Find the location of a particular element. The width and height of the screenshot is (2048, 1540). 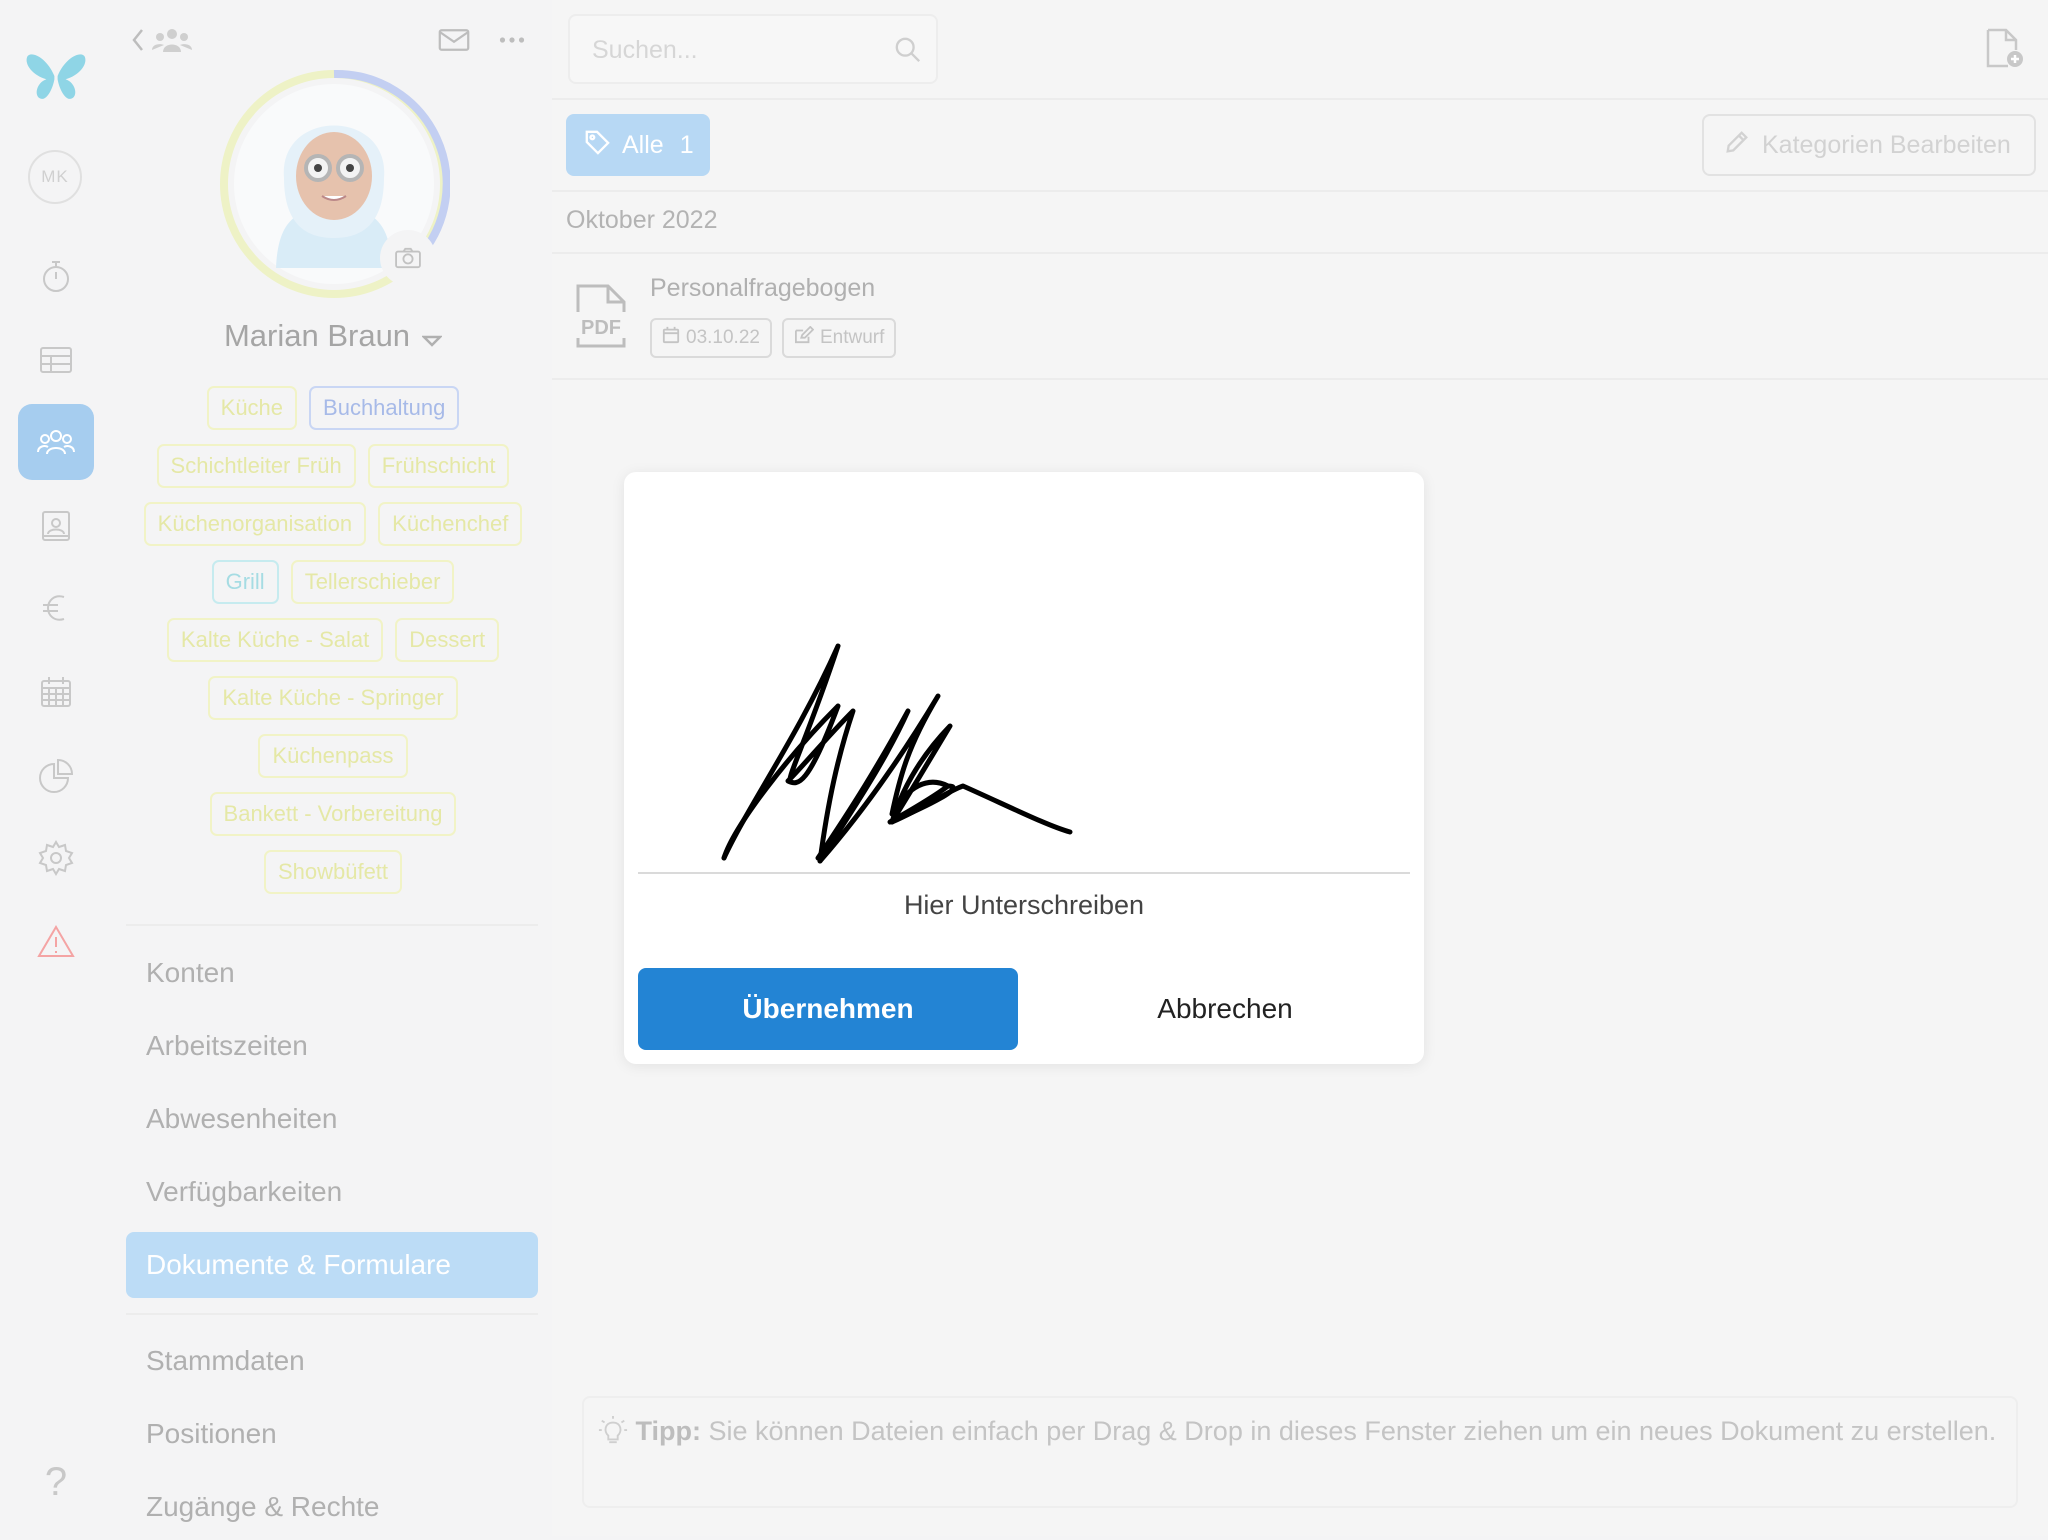

tag: Küche is located at coordinates (252, 408).